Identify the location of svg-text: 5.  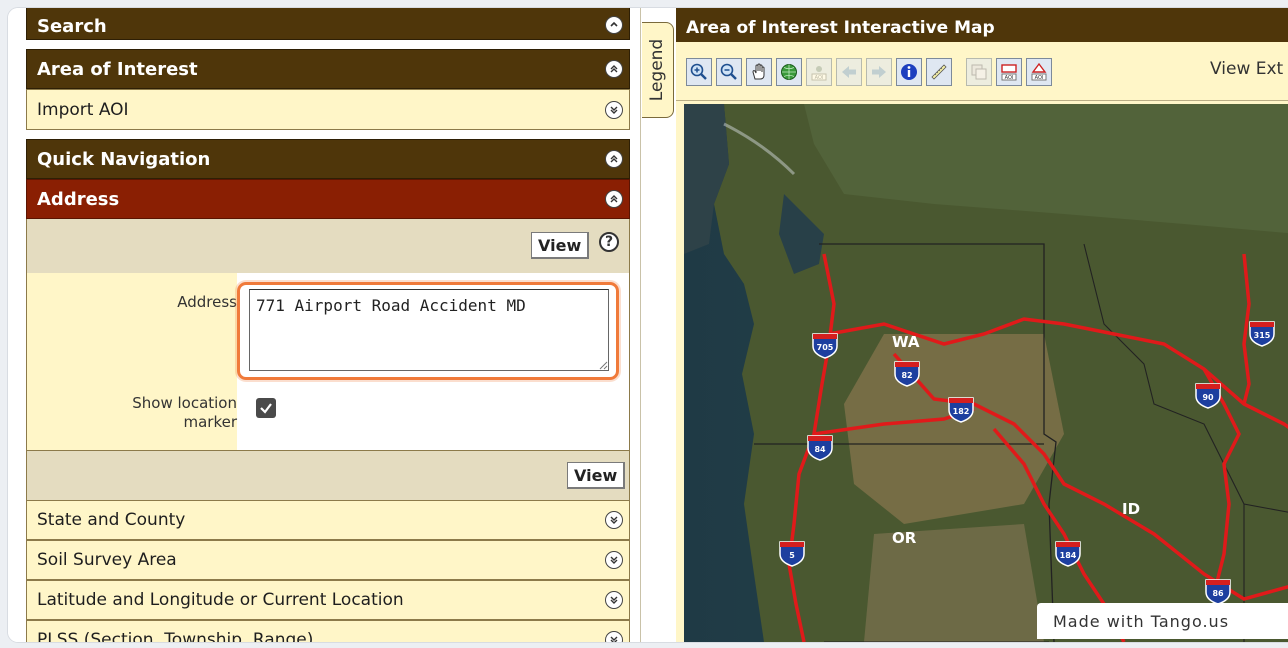
(792, 555).